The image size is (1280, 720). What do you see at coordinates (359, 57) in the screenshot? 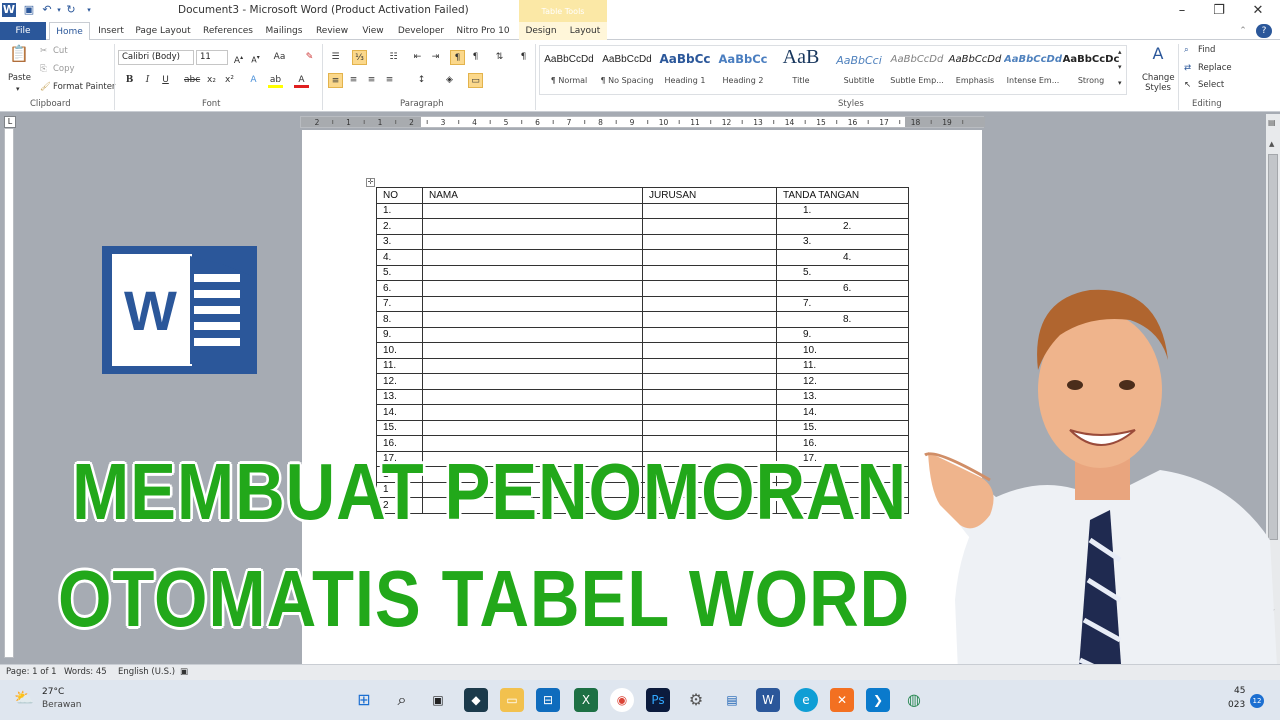
I see `numbering-icon: ⅓` at bounding box center [359, 57].